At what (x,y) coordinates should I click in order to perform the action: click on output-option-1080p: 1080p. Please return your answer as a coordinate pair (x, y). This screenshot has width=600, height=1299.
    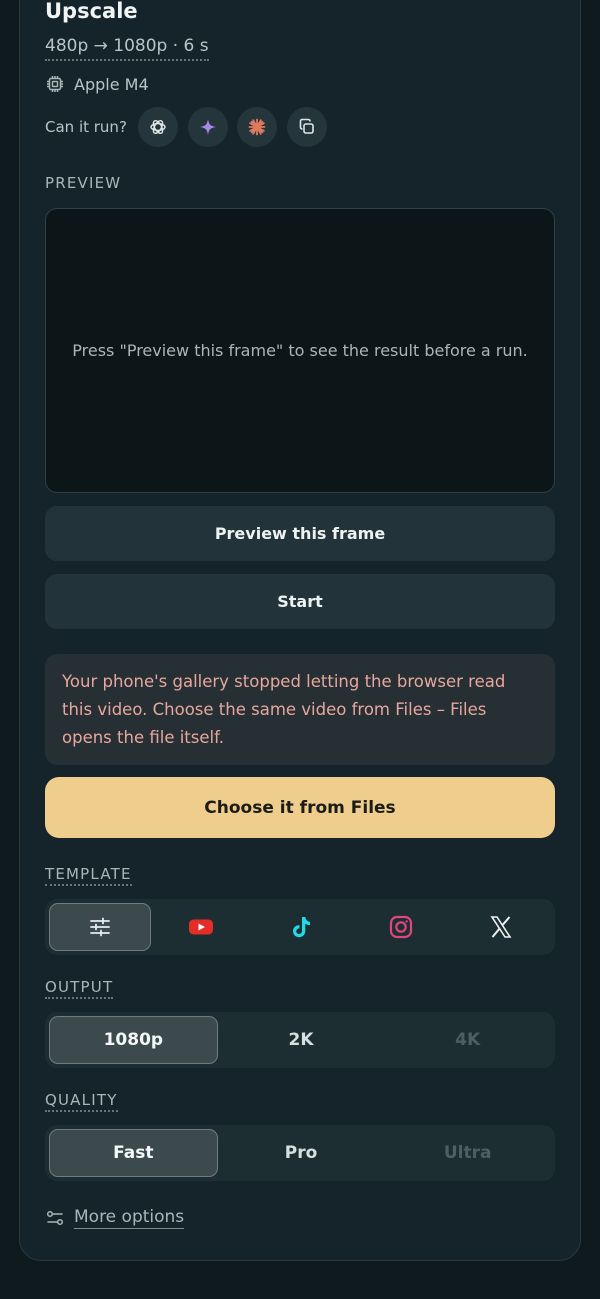
    Looking at the image, I should click on (133, 1040).